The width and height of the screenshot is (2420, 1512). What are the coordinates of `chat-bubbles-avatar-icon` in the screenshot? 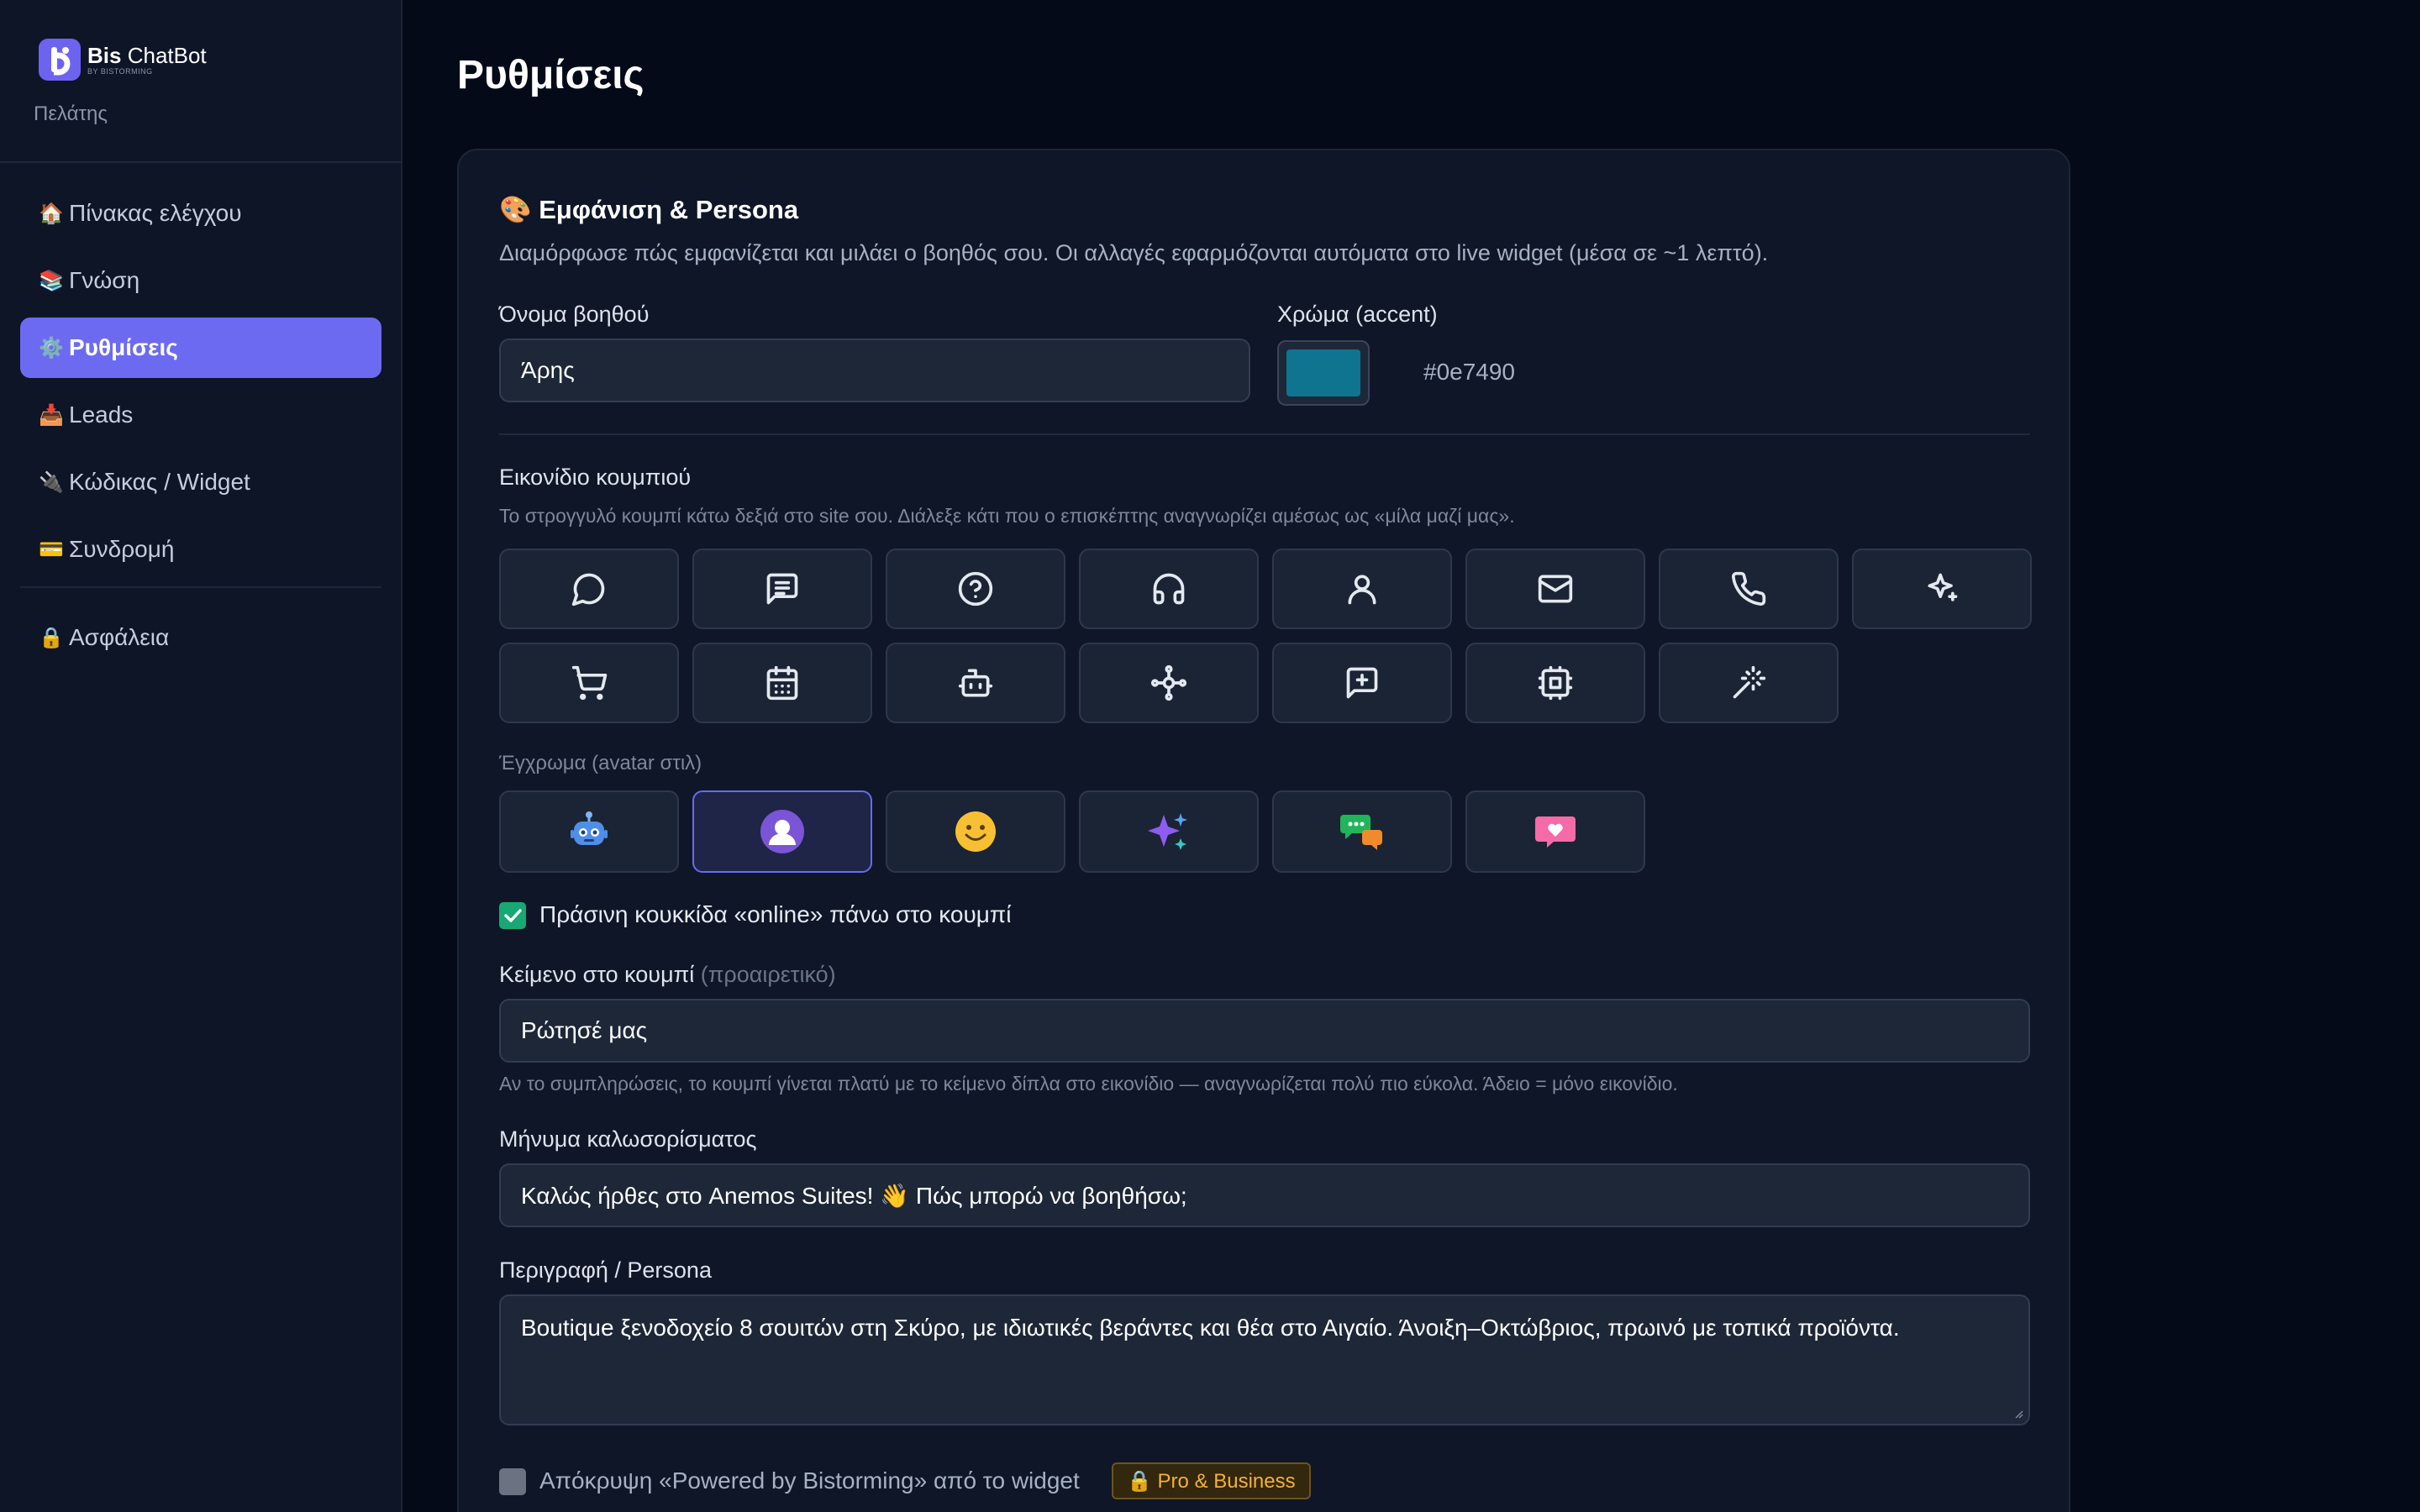 It's located at (1362, 831).